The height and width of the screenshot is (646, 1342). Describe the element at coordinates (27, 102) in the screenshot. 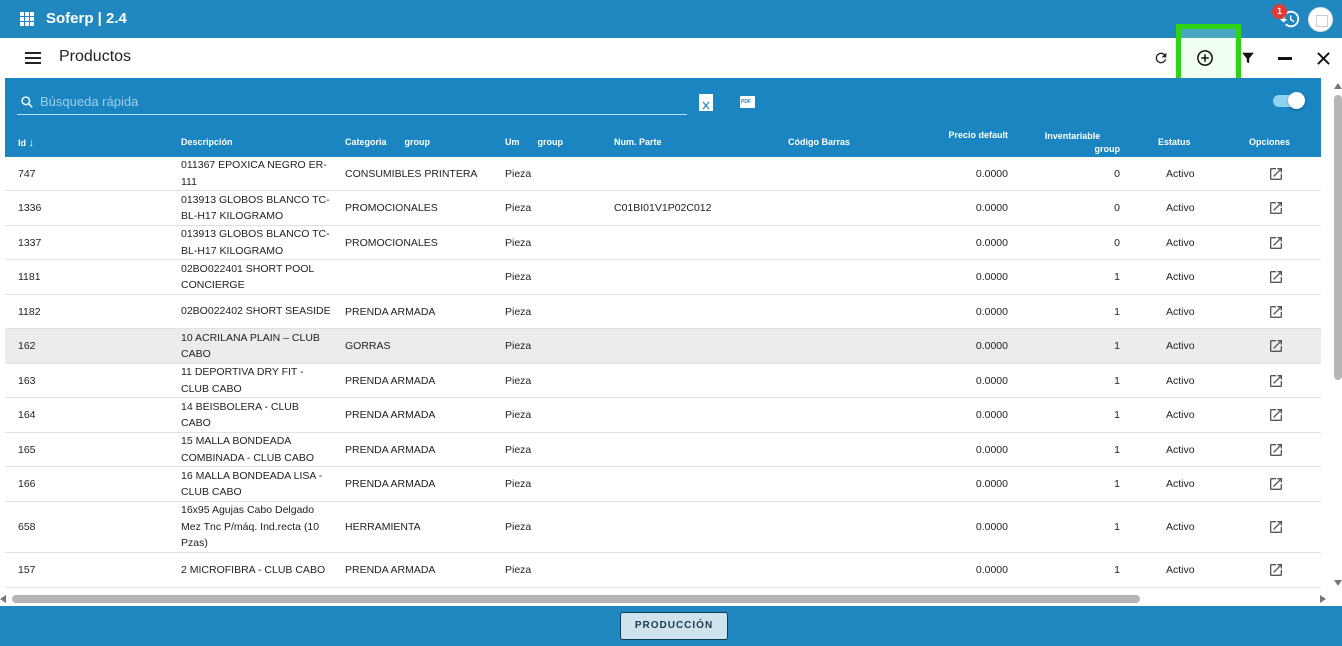

I see `search-icon` at that location.